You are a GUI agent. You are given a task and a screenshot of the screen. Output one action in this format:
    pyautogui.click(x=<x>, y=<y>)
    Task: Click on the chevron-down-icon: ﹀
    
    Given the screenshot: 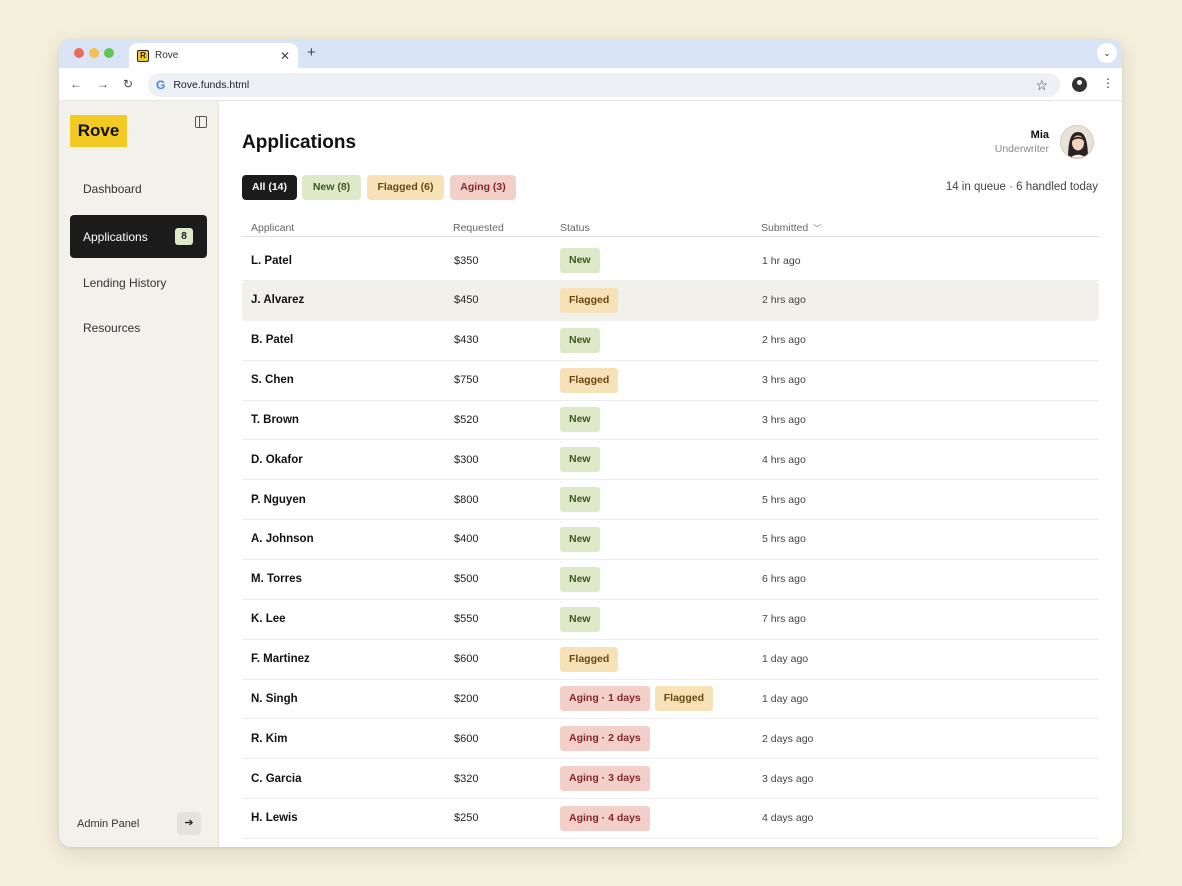 What is the action you would take?
    pyautogui.click(x=817, y=228)
    